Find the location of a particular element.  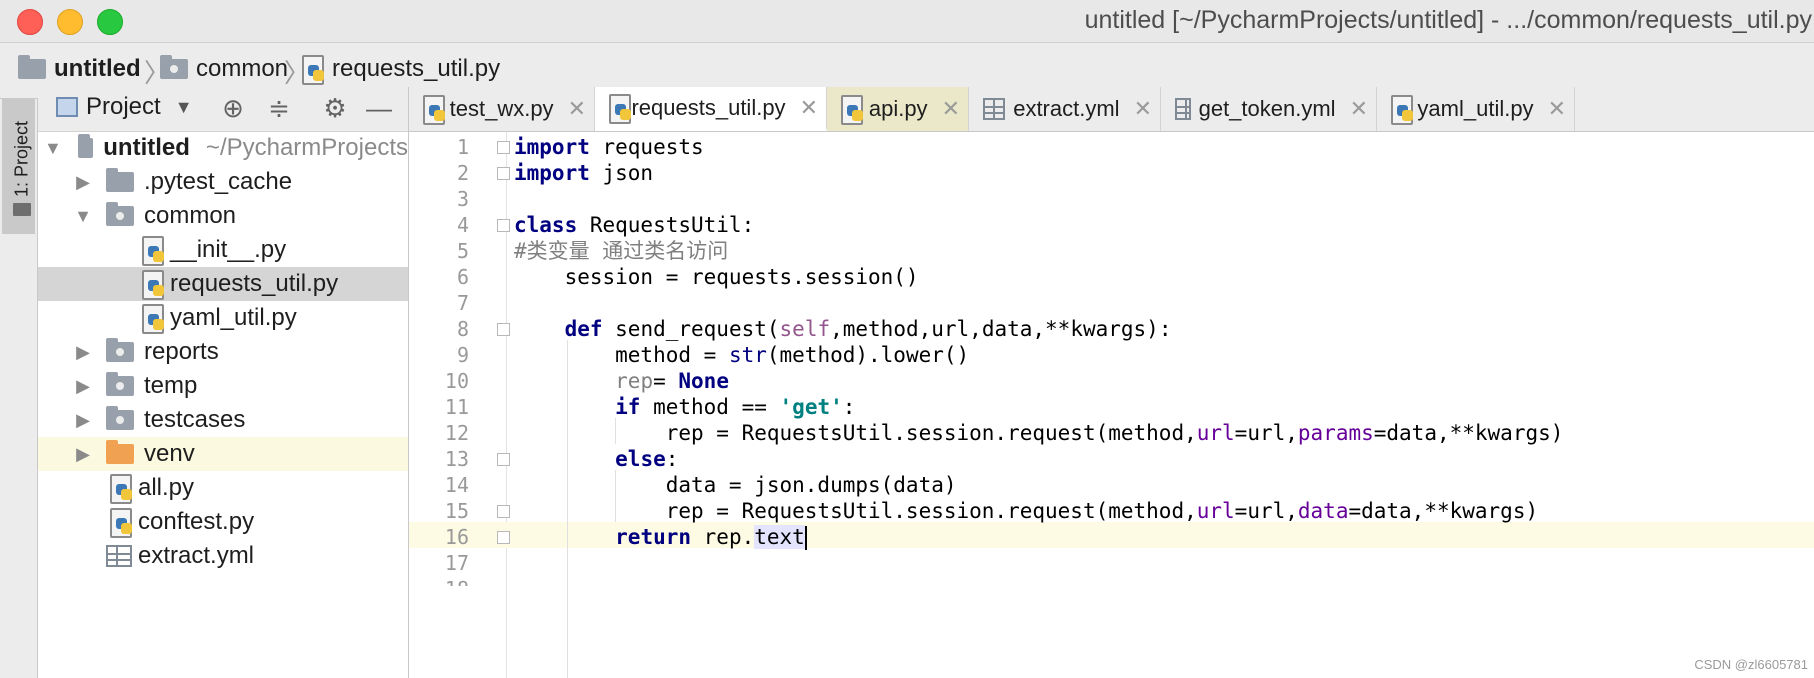

line-number: 10 is located at coordinates (456, 381).